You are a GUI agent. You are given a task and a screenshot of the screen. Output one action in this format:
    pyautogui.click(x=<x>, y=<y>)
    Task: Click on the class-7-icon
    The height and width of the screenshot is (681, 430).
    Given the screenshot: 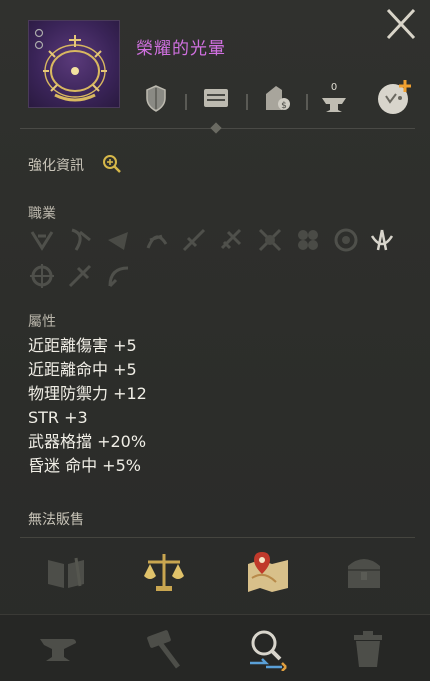 What is the action you would take?
    pyautogui.click(x=270, y=240)
    